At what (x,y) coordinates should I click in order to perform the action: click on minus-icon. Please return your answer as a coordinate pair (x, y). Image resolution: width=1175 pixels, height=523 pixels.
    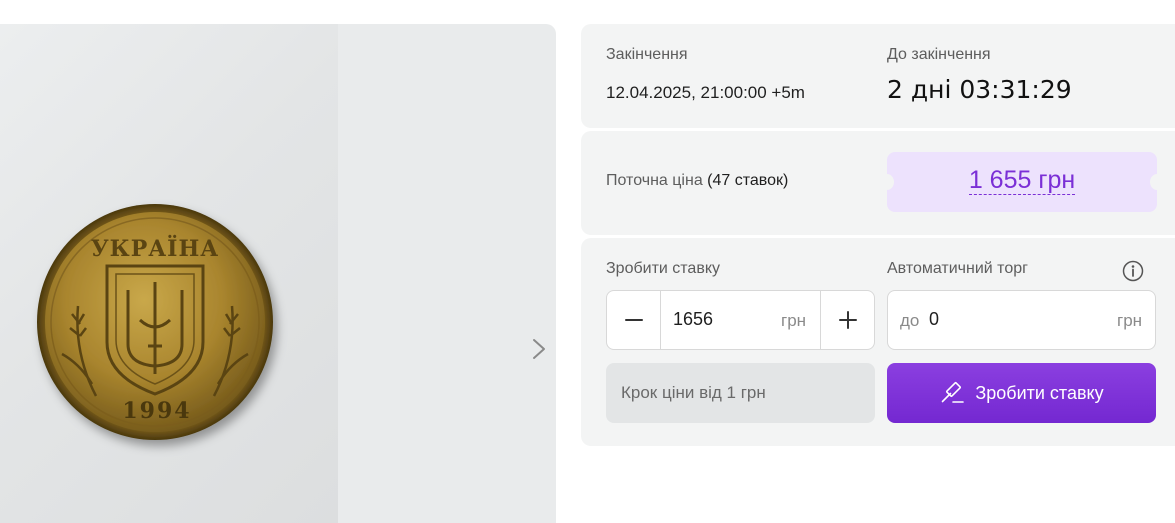
    Looking at the image, I should click on (633, 320).